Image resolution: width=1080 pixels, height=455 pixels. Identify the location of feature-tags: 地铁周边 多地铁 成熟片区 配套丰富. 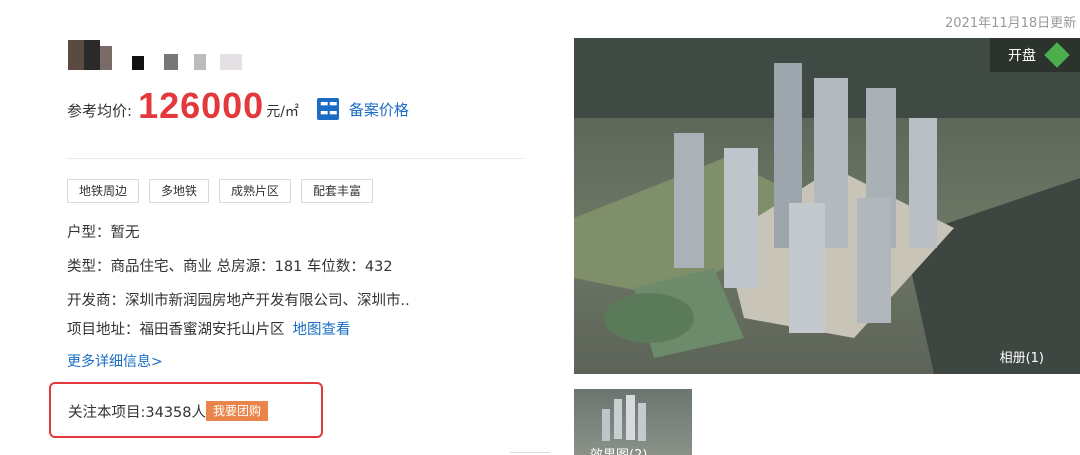
(220, 191).